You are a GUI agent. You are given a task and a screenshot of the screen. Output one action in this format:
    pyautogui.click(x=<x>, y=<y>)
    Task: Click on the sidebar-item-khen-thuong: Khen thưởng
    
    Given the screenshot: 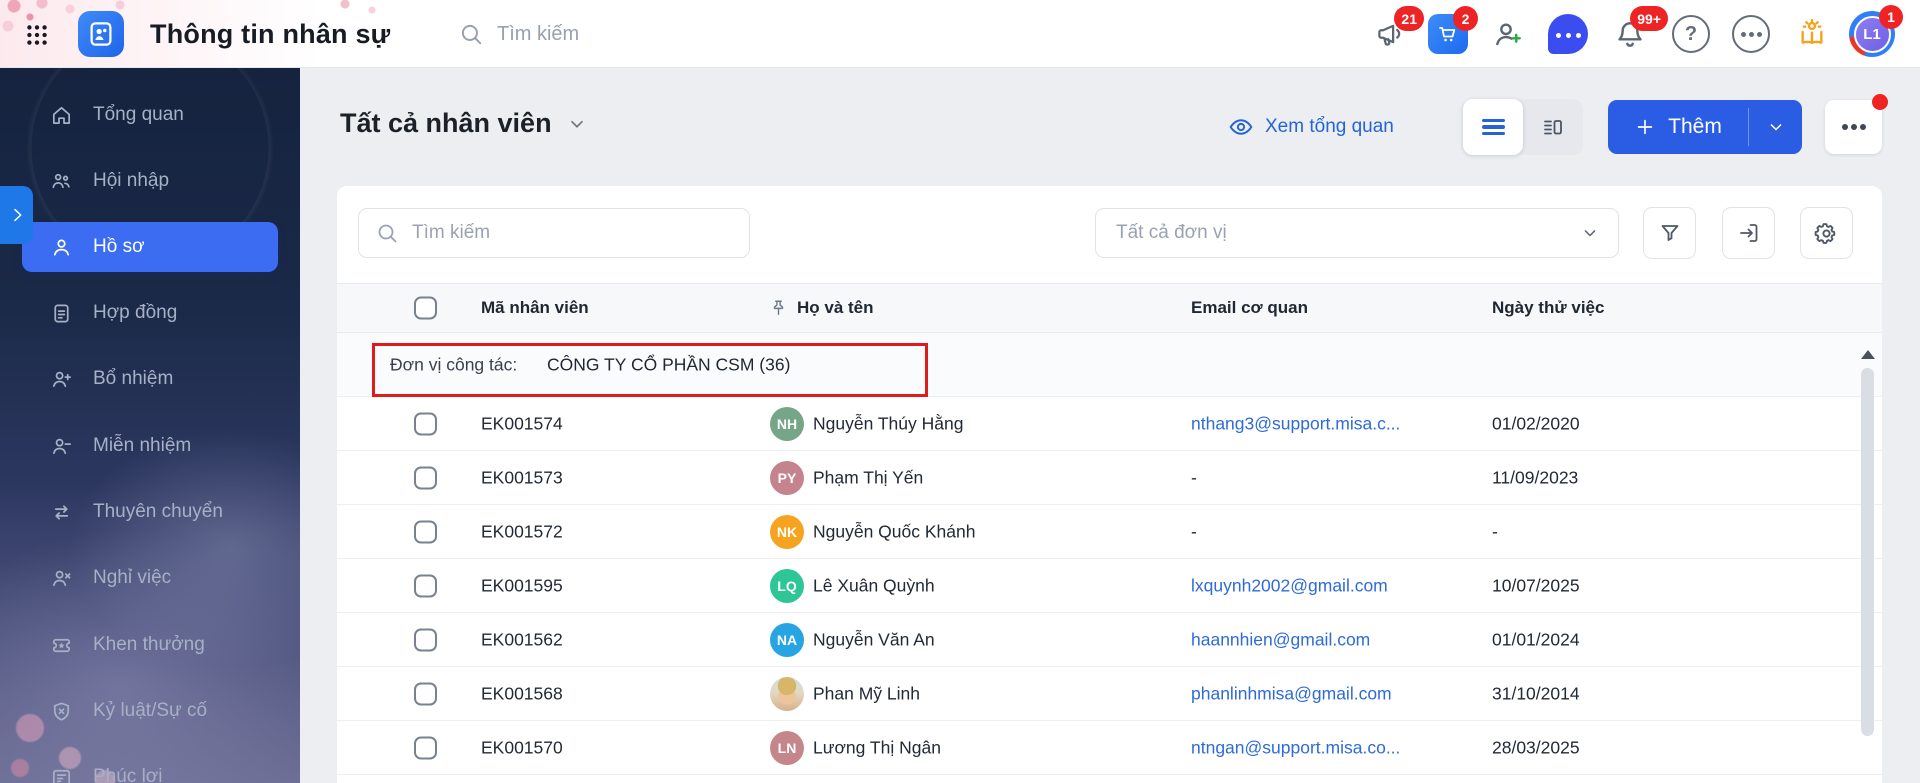 What is the action you would take?
    pyautogui.click(x=150, y=645)
    